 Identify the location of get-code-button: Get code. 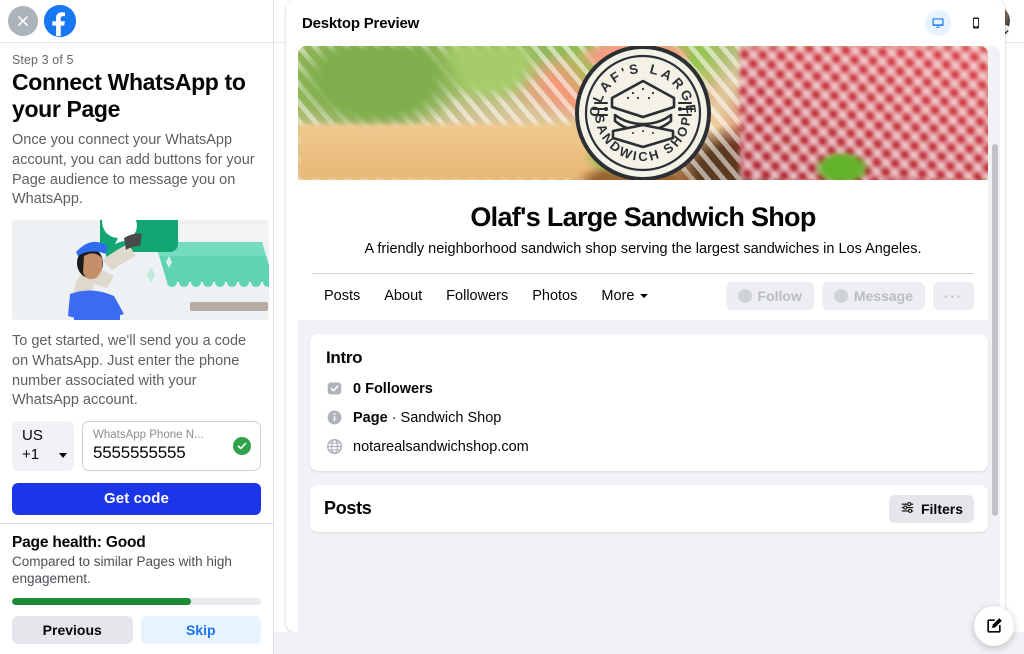
(136, 498).